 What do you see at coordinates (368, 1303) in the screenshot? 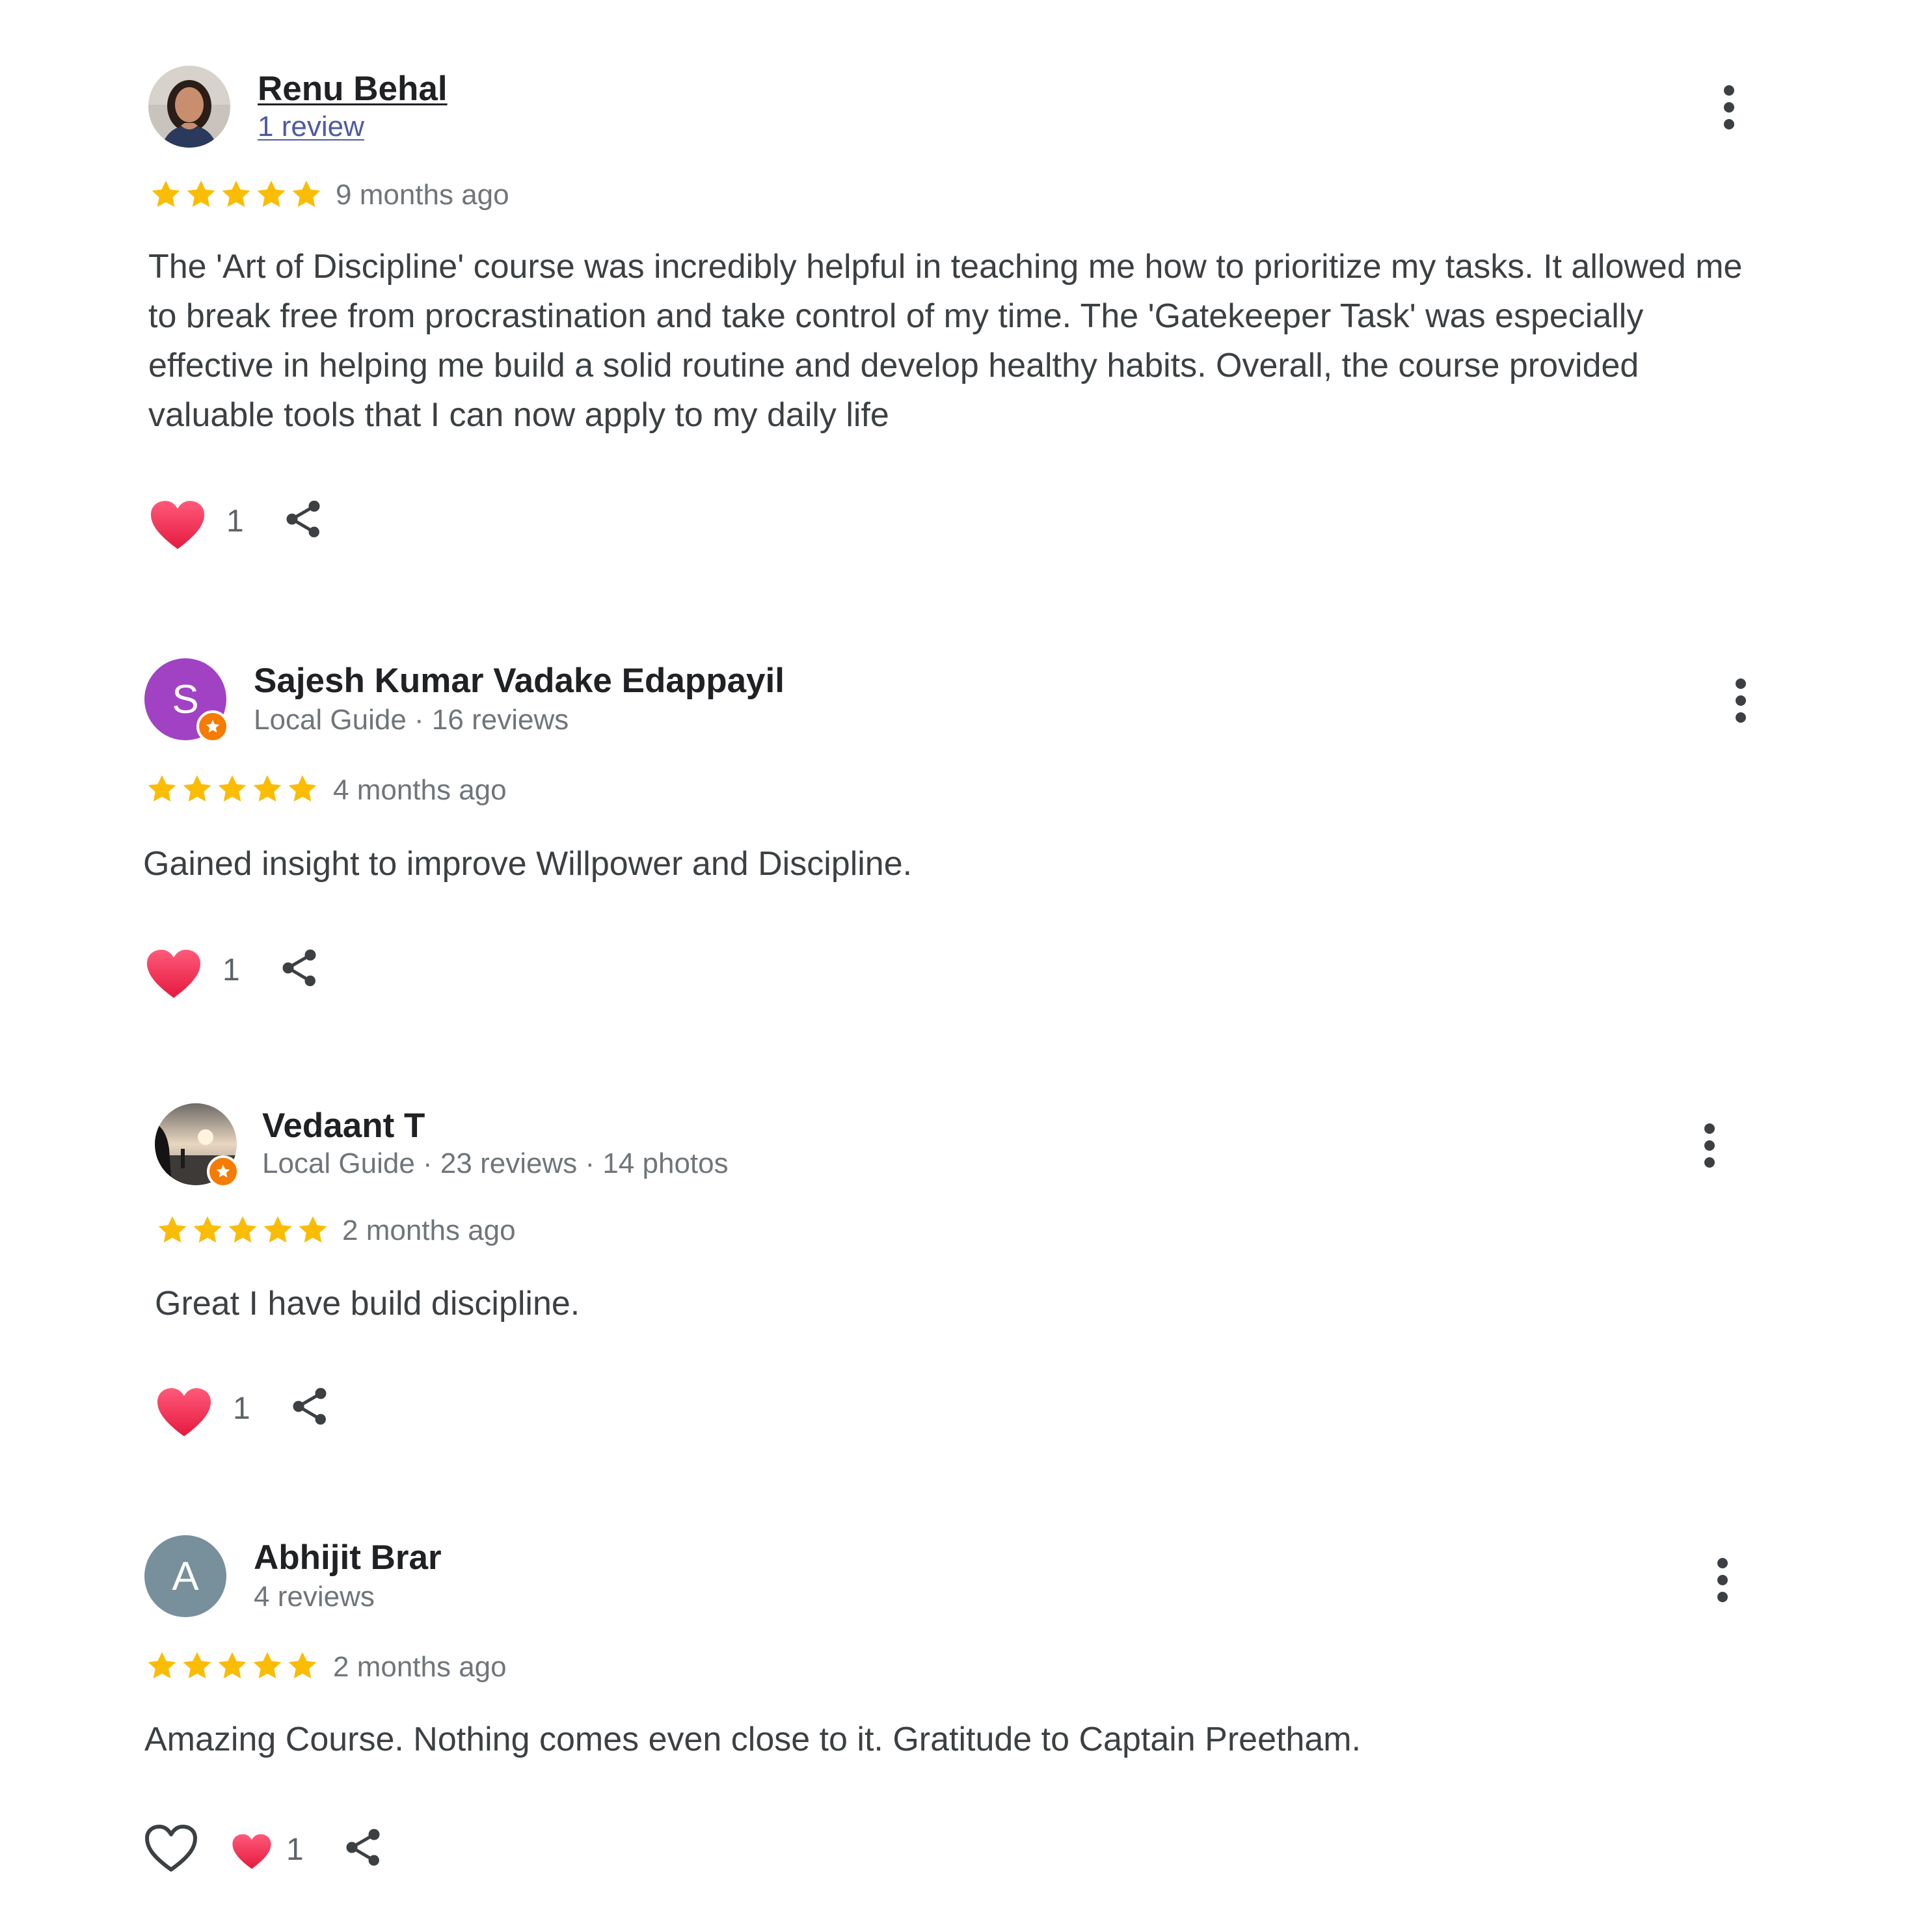
I see `review-text: Great I have build discipline.` at bounding box center [368, 1303].